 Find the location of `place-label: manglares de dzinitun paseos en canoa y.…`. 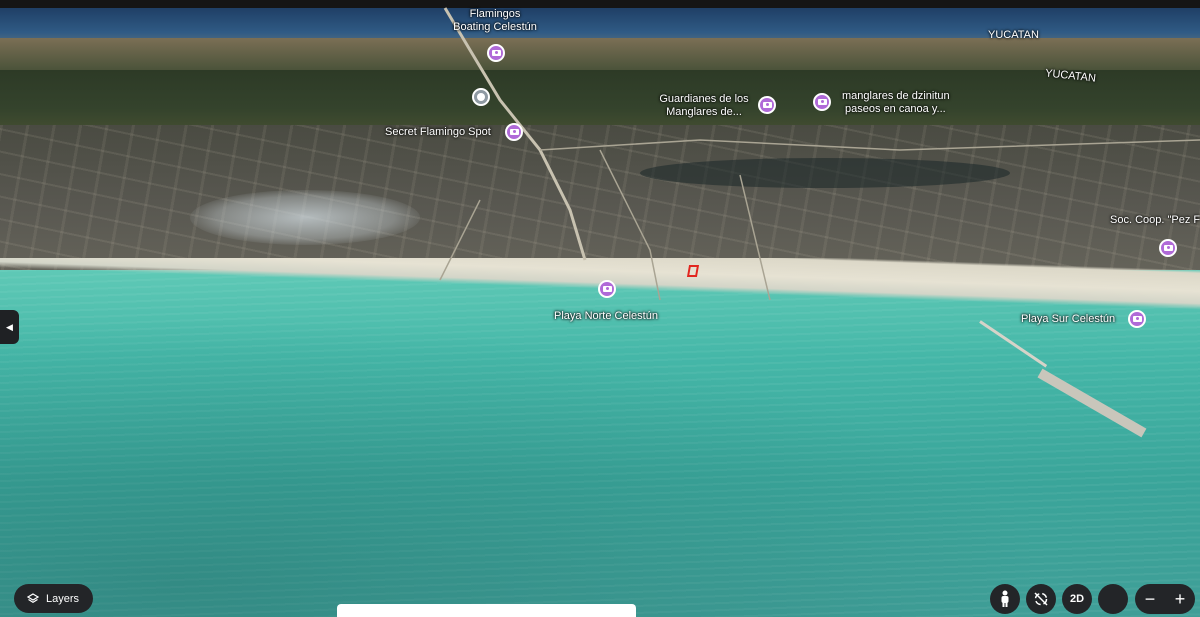

place-label: manglares de dzinitun paseos en canoa y.… is located at coordinates (896, 103).